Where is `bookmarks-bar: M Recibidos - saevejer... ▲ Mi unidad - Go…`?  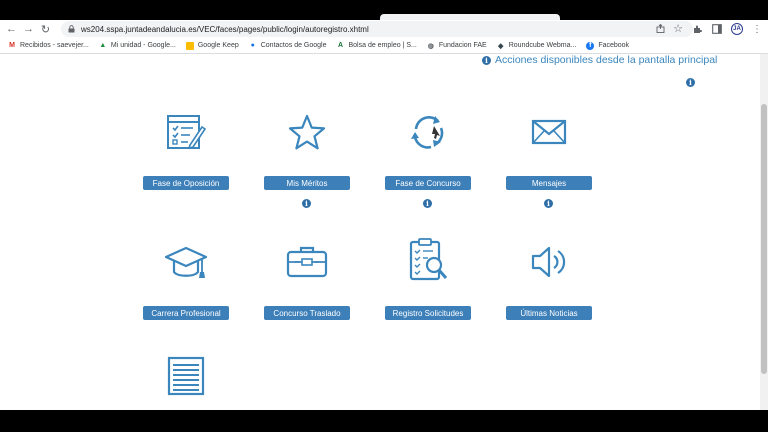 bookmarks-bar: M Recibidos - saevejer... ▲ Mi unidad - Go… is located at coordinates (384, 46).